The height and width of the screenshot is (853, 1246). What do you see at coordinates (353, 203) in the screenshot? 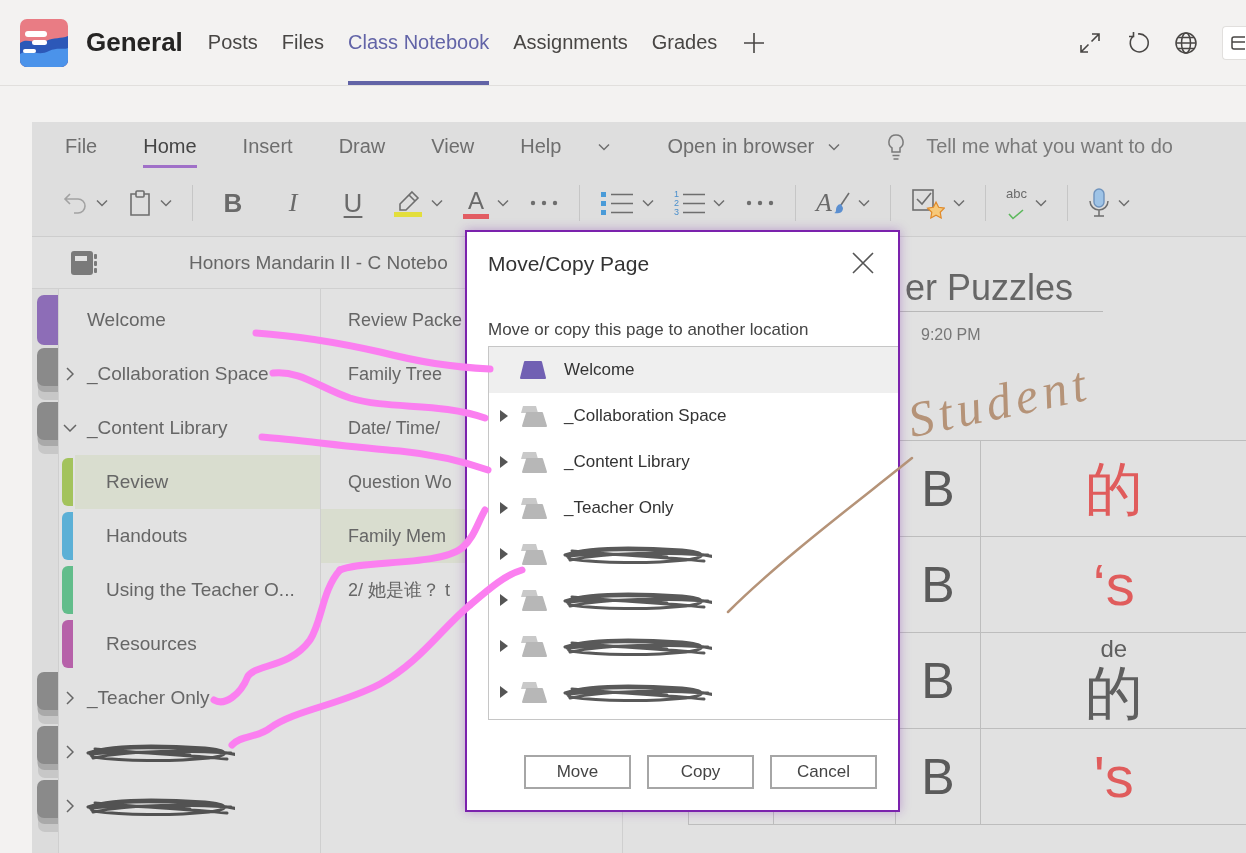
I see `underline-button: U` at bounding box center [353, 203].